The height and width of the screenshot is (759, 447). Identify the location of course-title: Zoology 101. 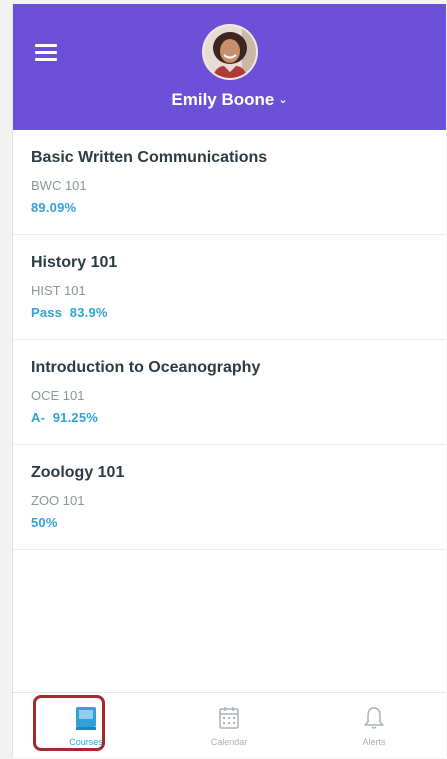
(78, 472).